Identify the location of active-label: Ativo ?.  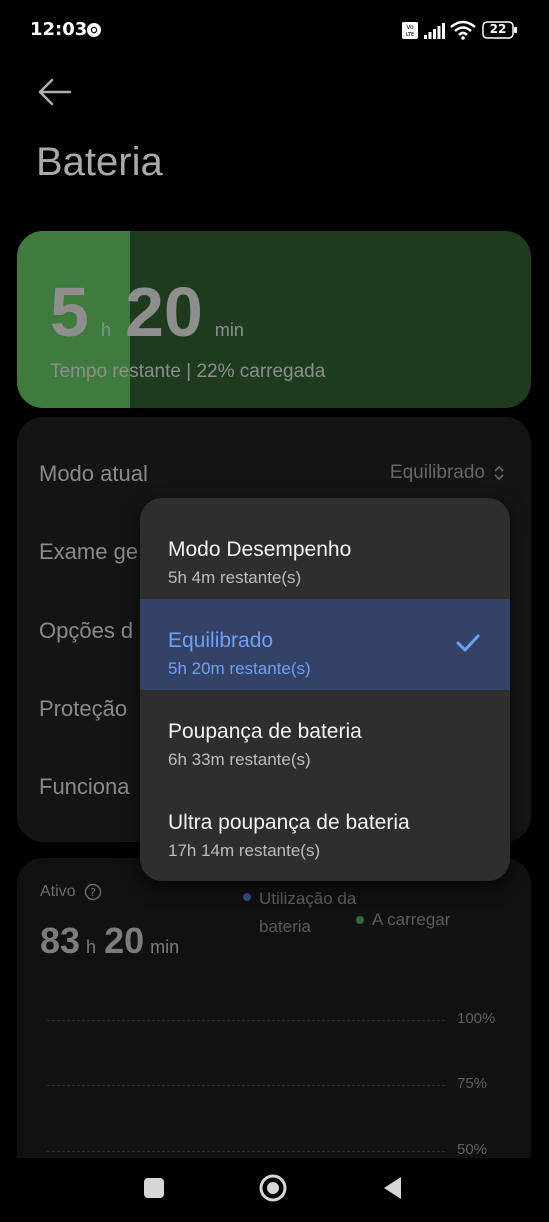
(71, 892).